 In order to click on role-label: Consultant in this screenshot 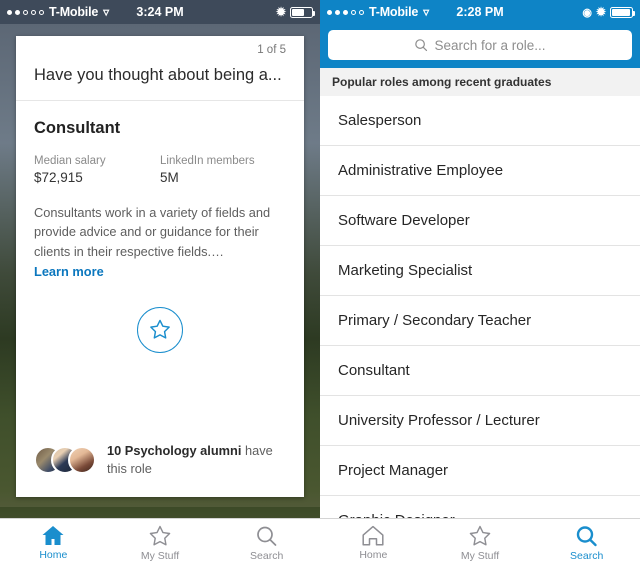, I will do `click(374, 370)`.